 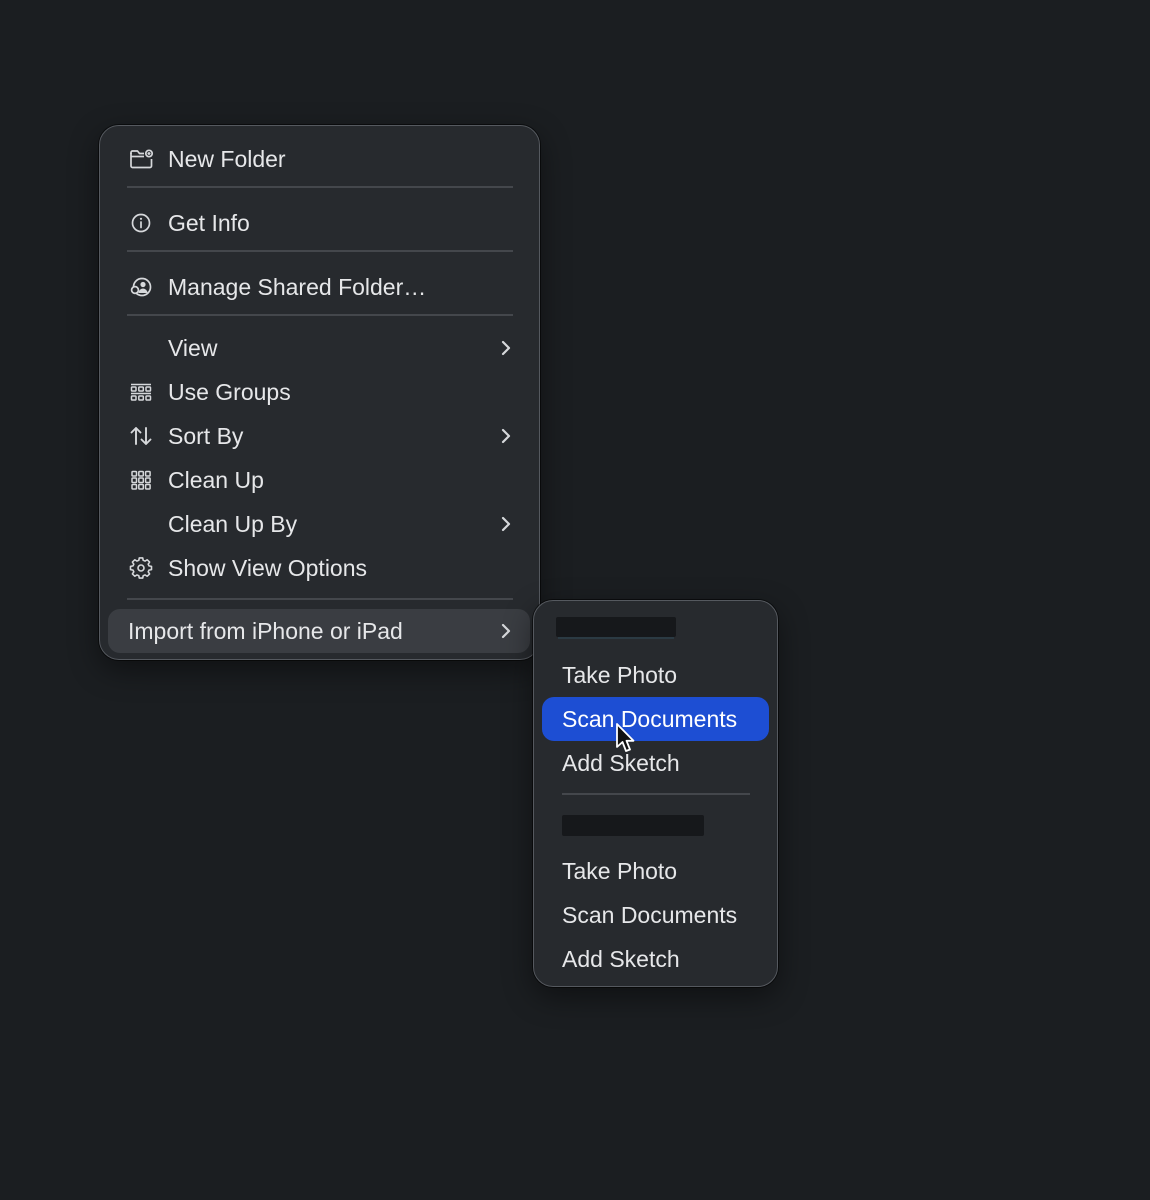 What do you see at coordinates (141, 392) in the screenshot?
I see `use-groups-icon` at bounding box center [141, 392].